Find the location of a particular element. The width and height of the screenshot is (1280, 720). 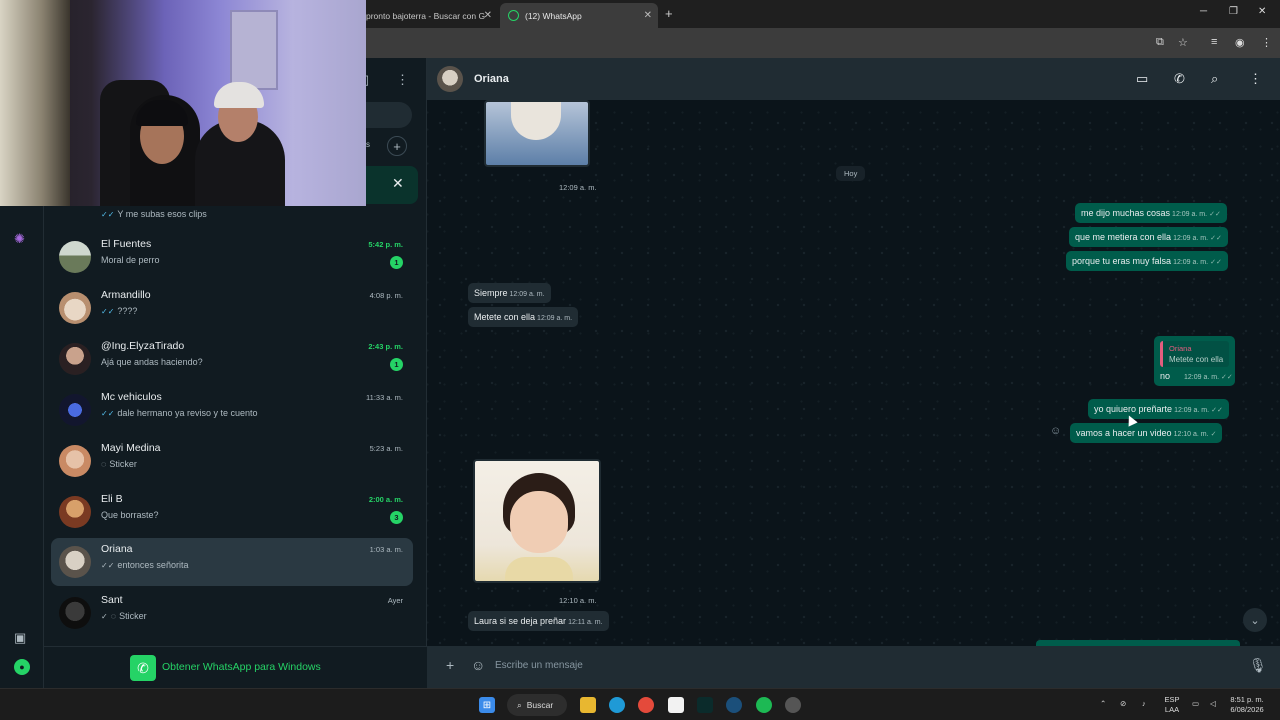

notepad-icon is located at coordinates (676, 705).